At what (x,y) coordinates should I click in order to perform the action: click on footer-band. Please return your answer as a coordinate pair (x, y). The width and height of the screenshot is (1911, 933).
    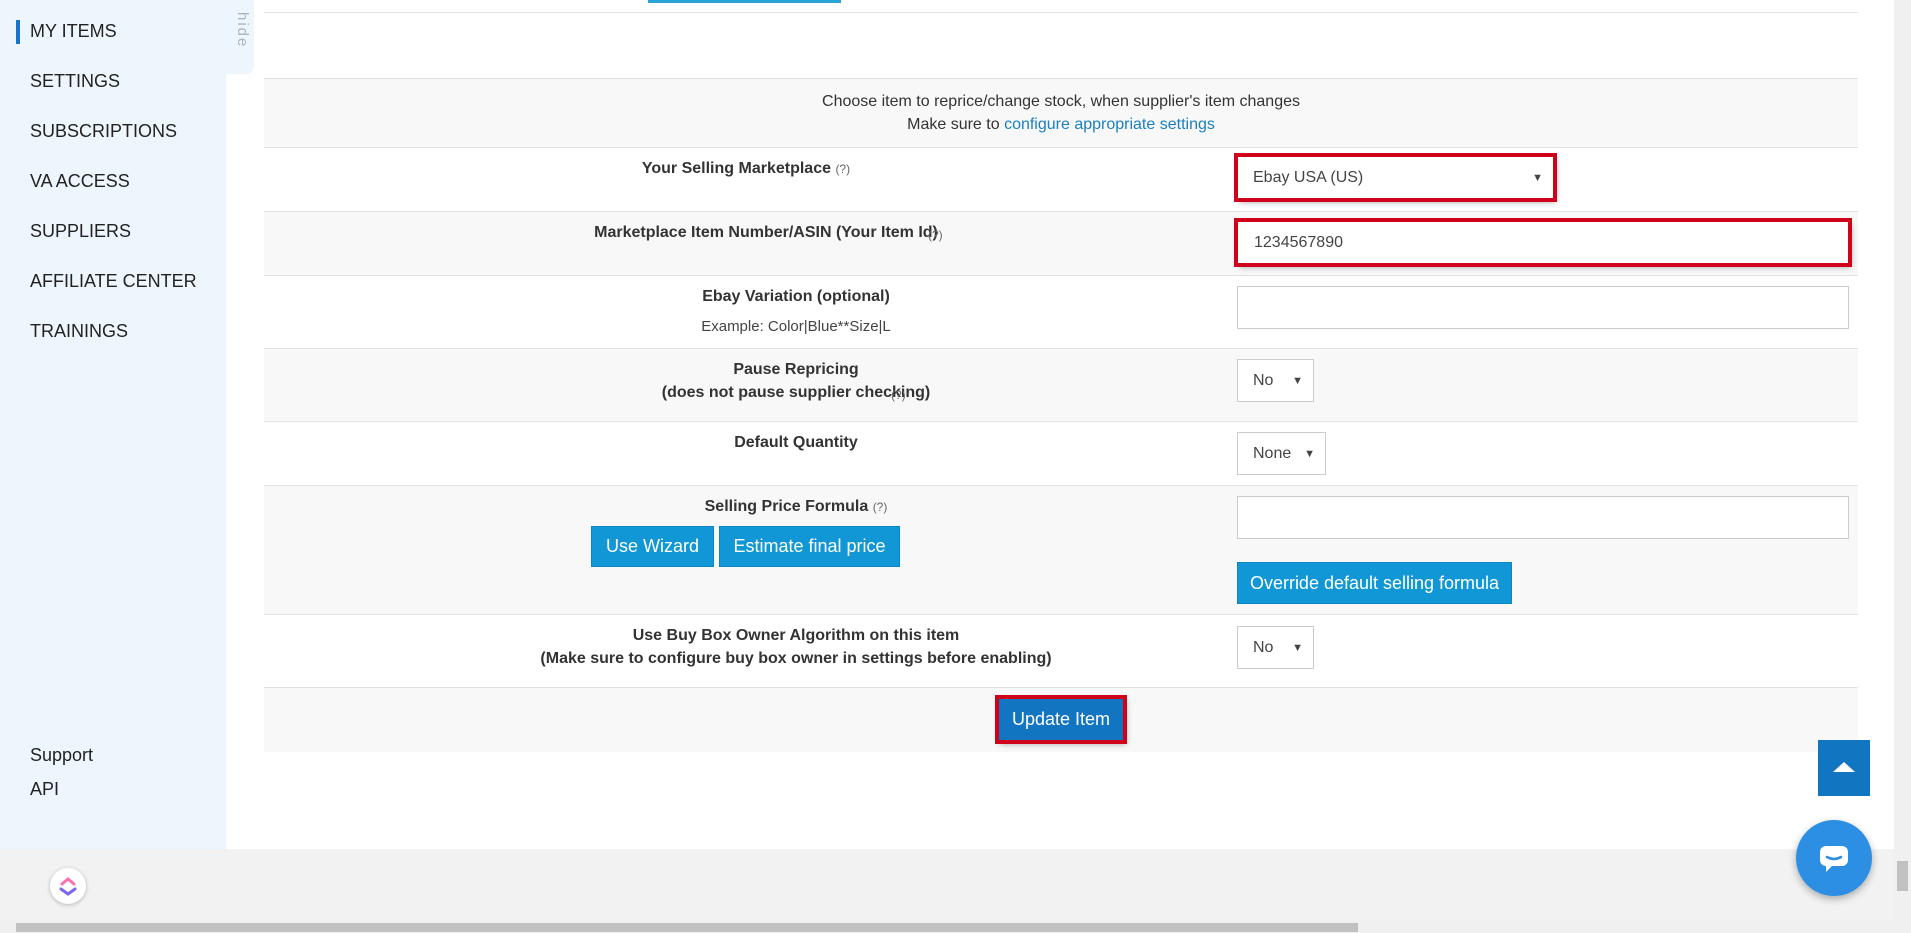
    Looking at the image, I should click on (955, 885).